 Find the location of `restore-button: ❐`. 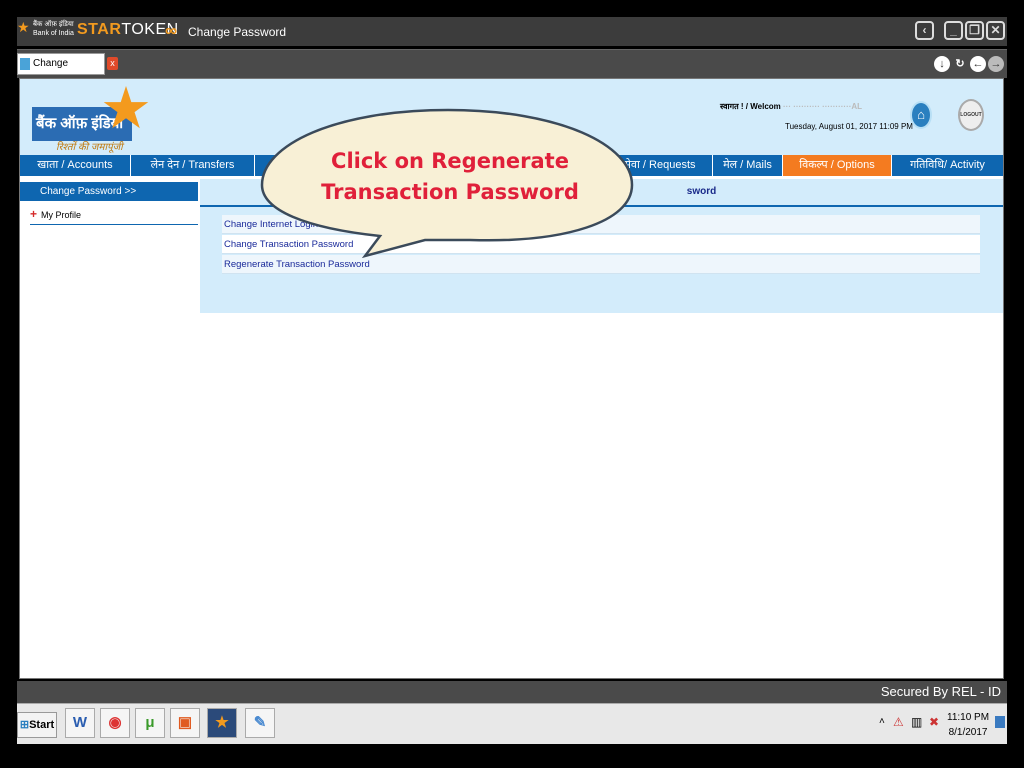

restore-button: ❐ is located at coordinates (974, 30).